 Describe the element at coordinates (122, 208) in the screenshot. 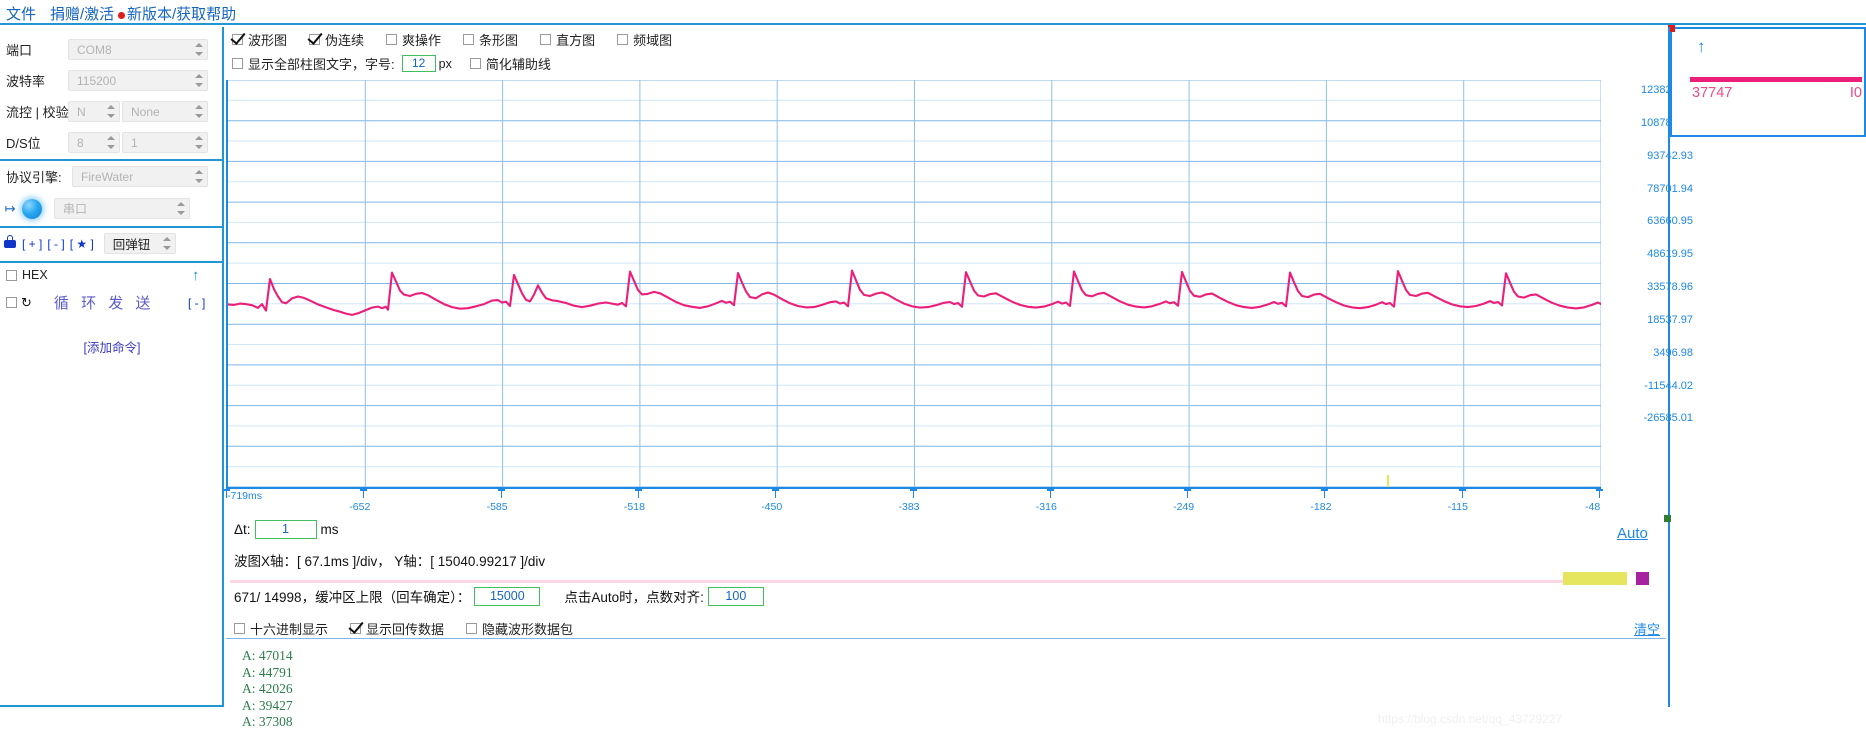

I see `connection-type-combo: 串口` at that location.